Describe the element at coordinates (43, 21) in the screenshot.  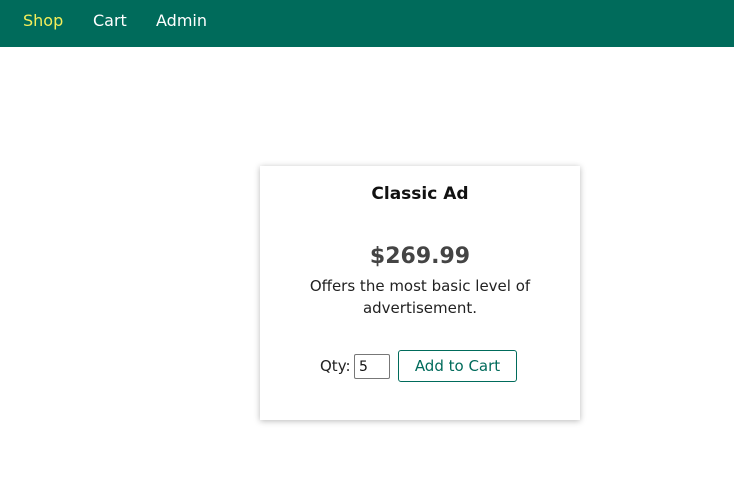
I see `nav-shop-link: Shop` at that location.